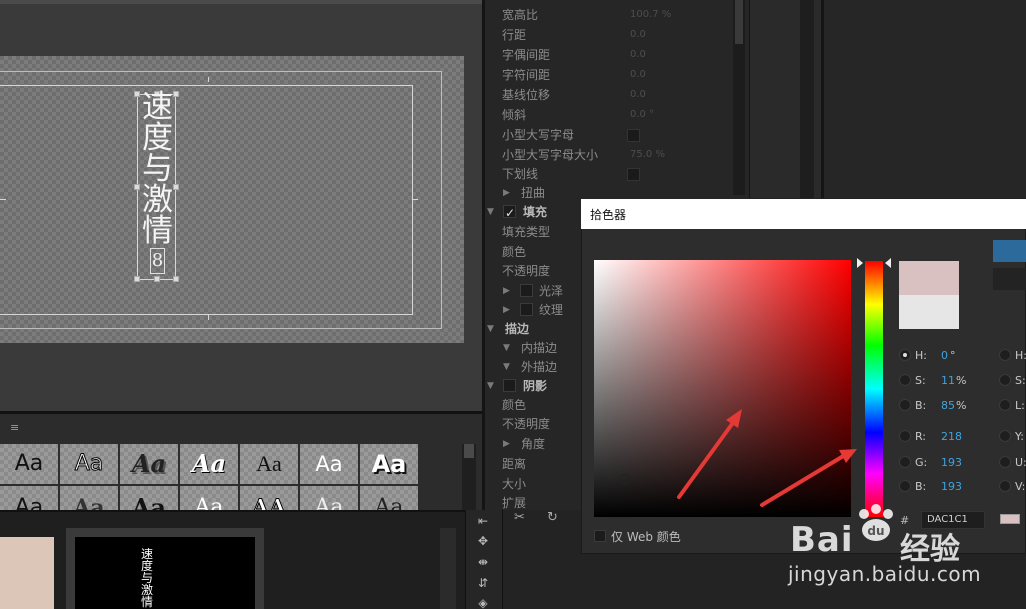 This screenshot has width=1026, height=609. What do you see at coordinates (905, 462) in the screenshot?
I see `green-radio` at bounding box center [905, 462].